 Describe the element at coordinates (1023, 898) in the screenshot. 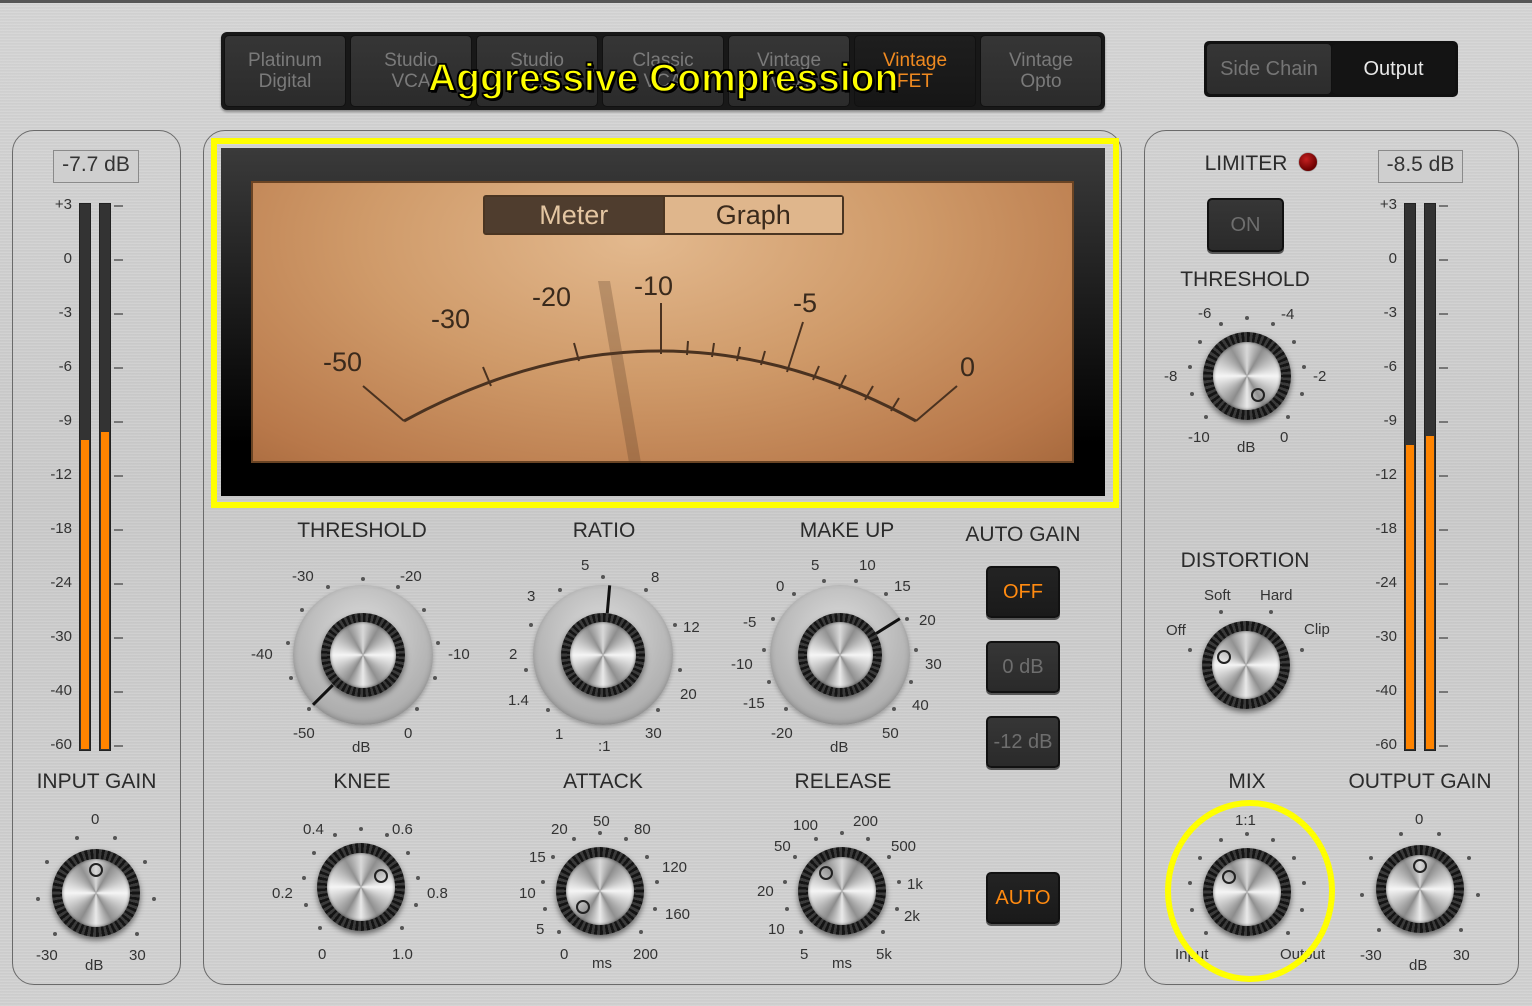

I see `auto-release-button: AUTO` at that location.